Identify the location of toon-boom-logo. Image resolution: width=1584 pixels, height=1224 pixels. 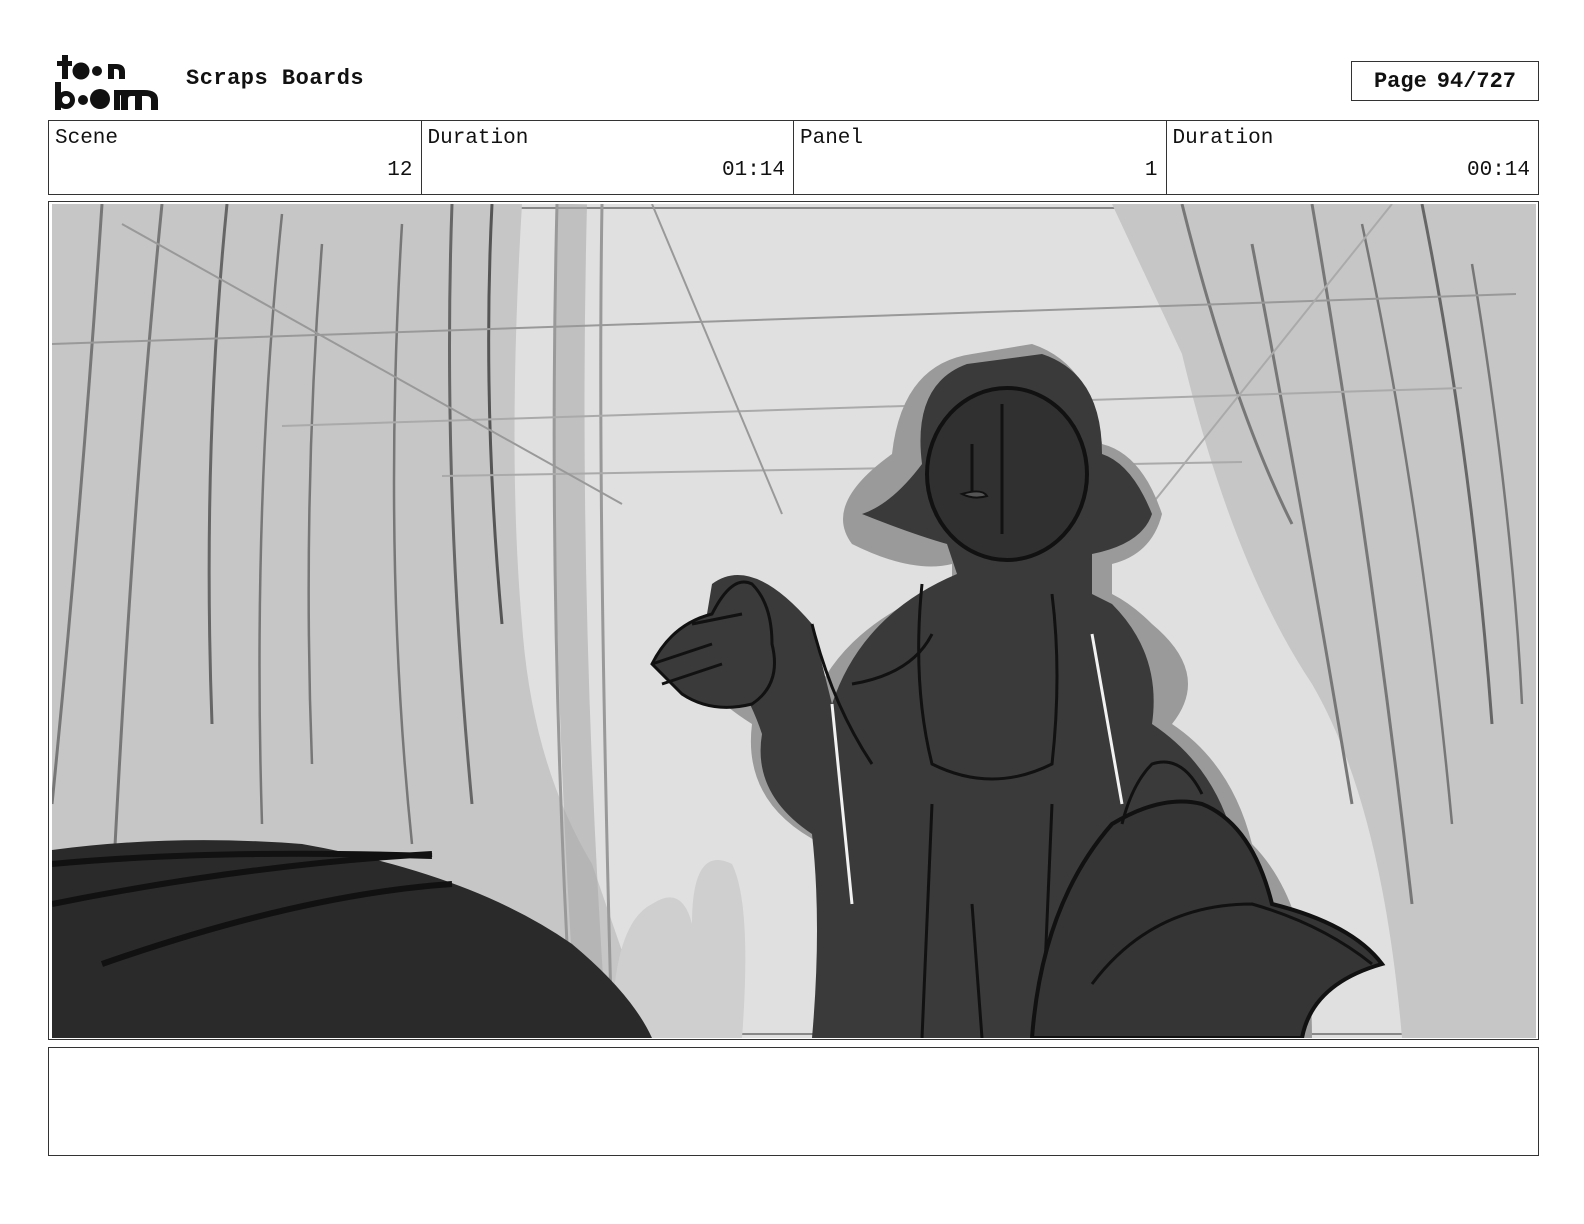
(106, 82).